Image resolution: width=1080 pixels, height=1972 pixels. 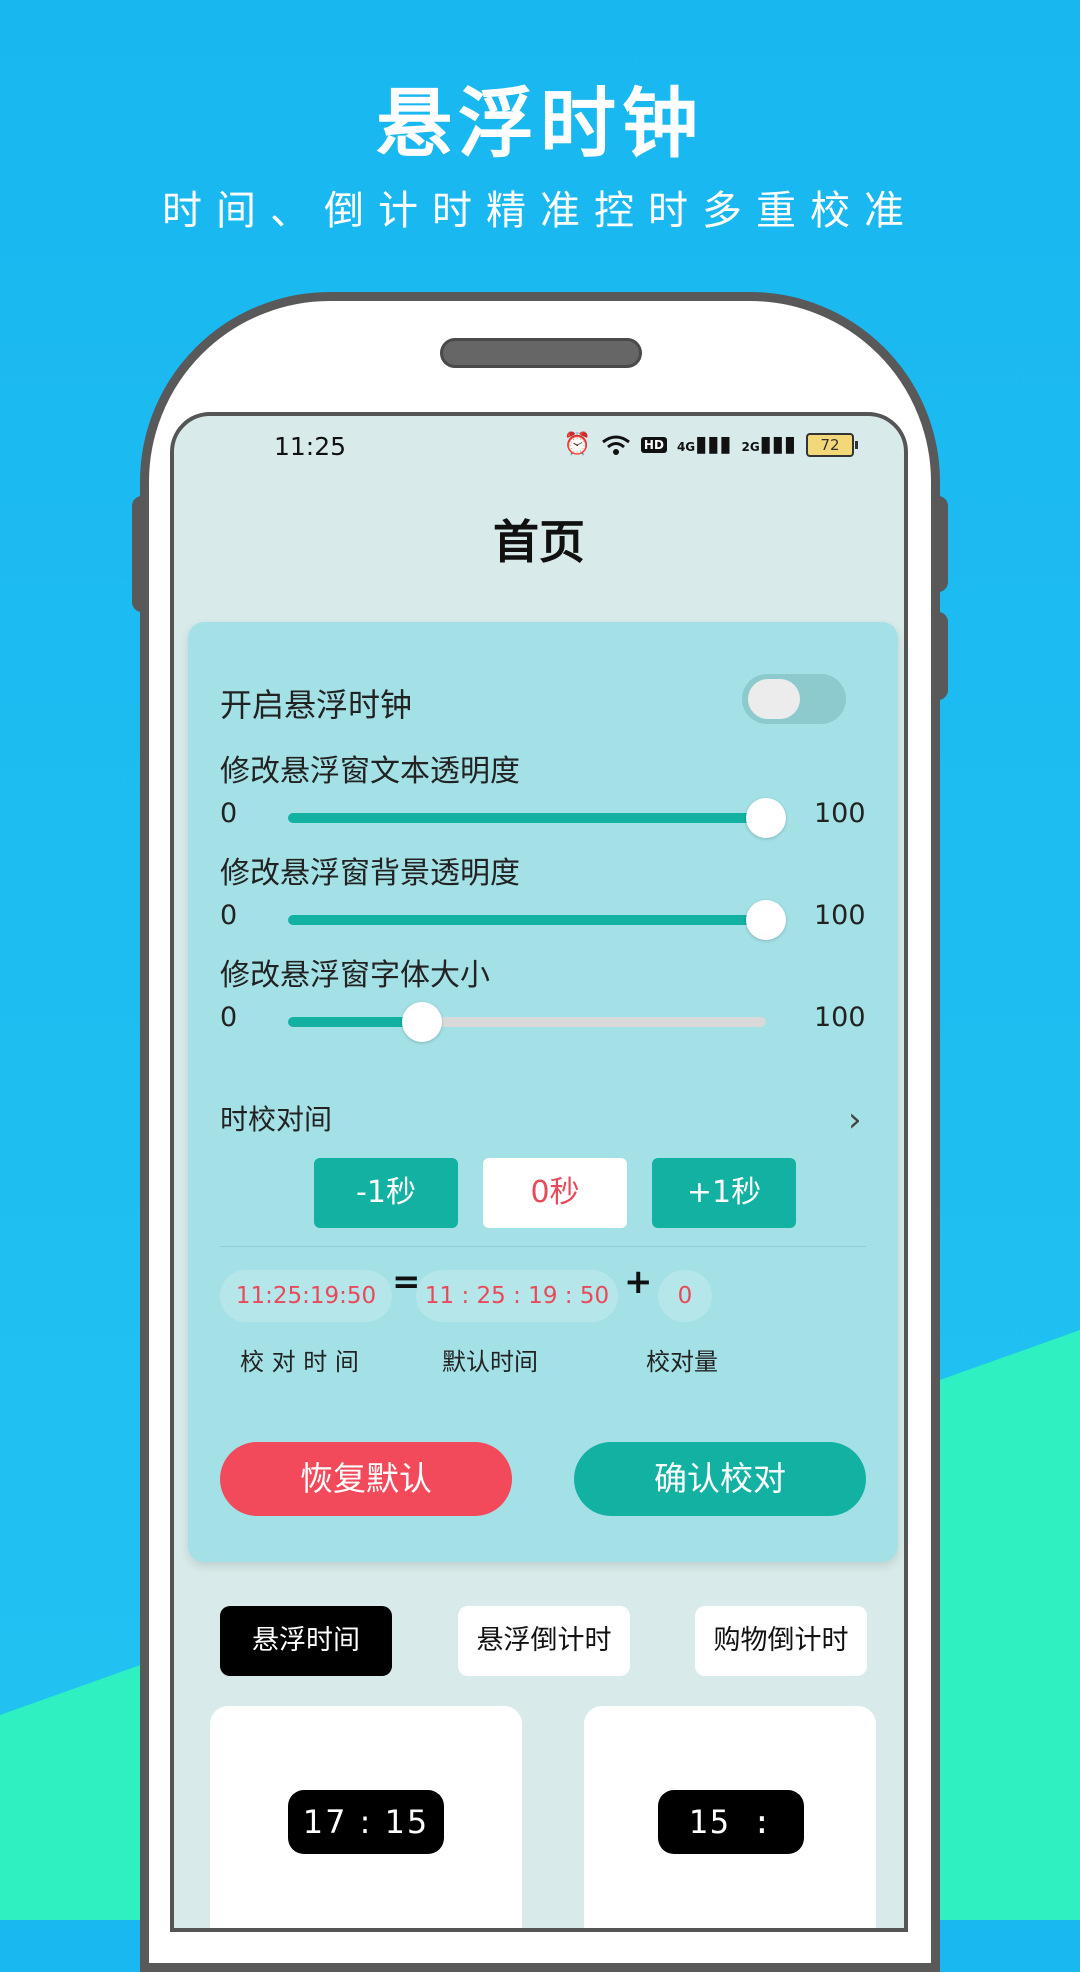 What do you see at coordinates (490, 1362) in the screenshot?
I see `default-time-caption: 默认时间` at bounding box center [490, 1362].